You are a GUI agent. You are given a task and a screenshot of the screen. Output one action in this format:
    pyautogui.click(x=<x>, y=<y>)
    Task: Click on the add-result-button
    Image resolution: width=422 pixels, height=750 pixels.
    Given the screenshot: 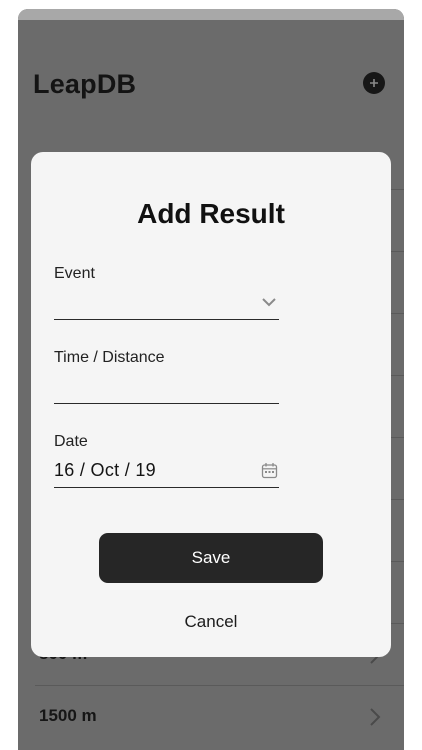 What is the action you would take?
    pyautogui.click(x=374, y=83)
    